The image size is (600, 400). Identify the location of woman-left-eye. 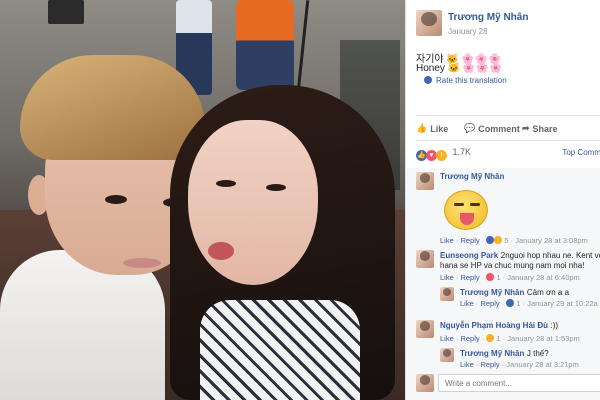
(226, 183).